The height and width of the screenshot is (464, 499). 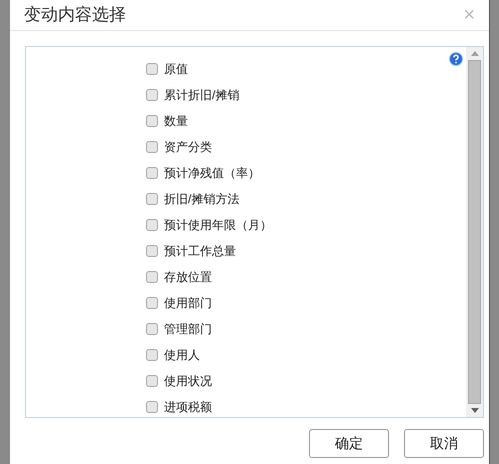 What do you see at coordinates (188, 277) in the screenshot?
I see `option-label: 存放位置` at bounding box center [188, 277].